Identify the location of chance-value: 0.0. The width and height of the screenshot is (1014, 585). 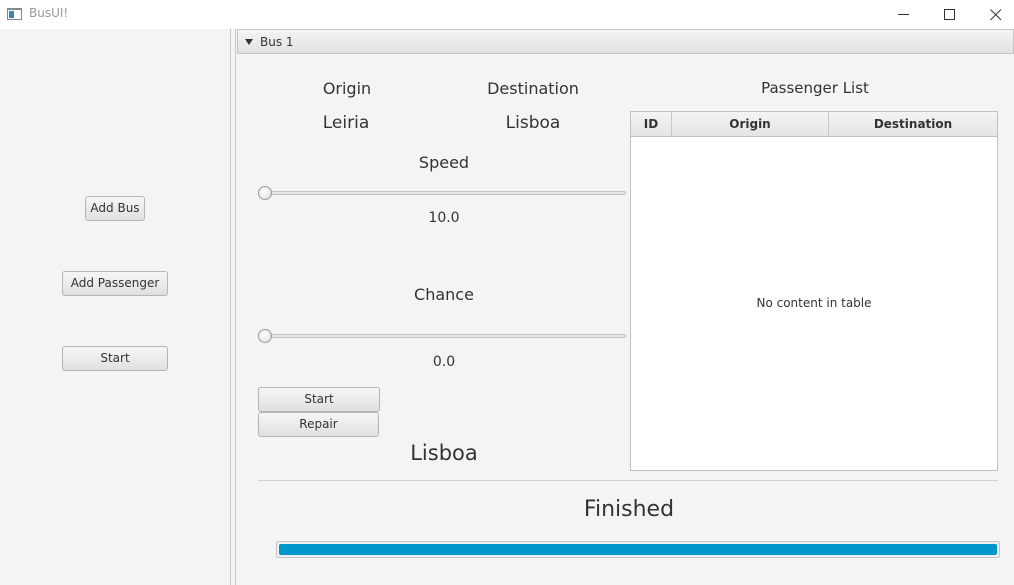
(444, 362).